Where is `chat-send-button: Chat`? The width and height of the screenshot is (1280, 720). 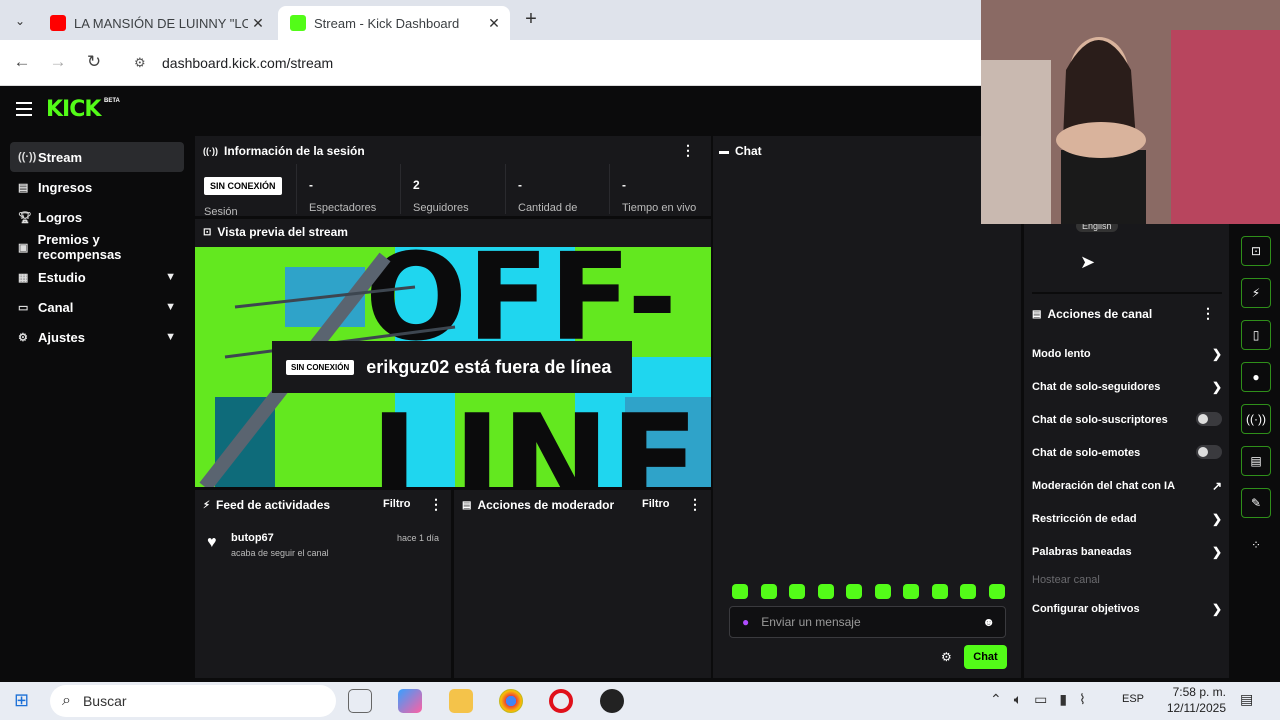
chat-send-button: Chat is located at coordinates (985, 657).